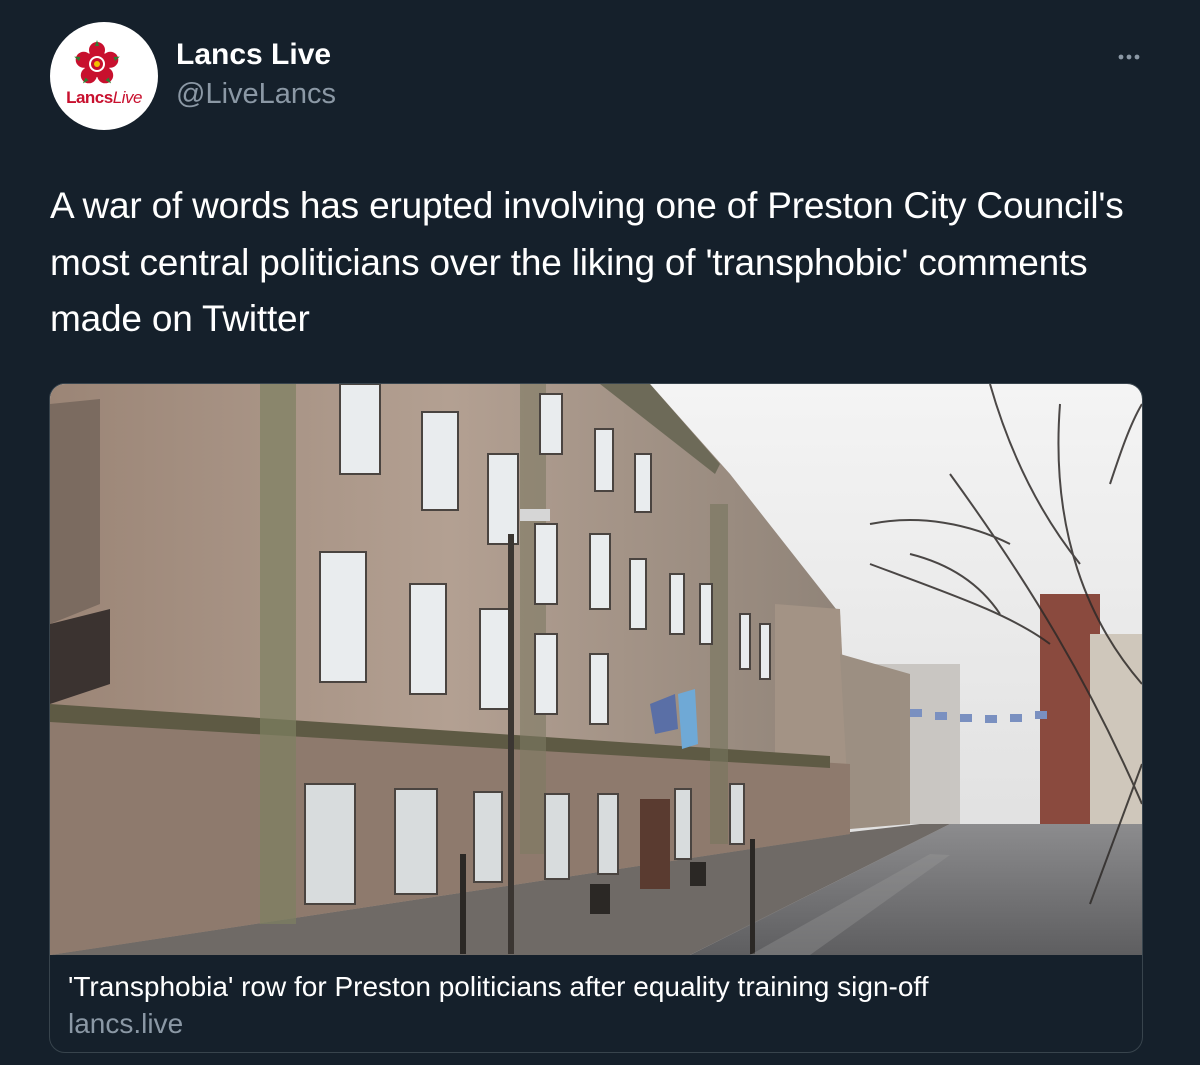  Describe the element at coordinates (256, 94) in the screenshot. I see `author-handle: @LiveLancs` at that location.